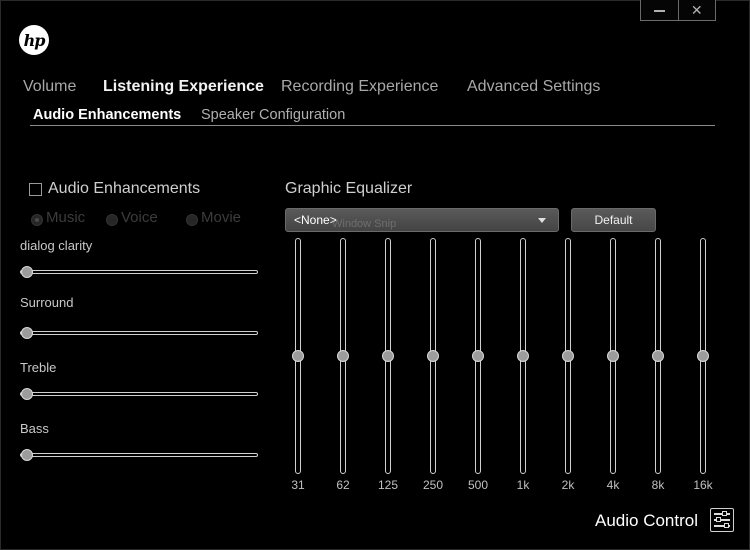  I want to click on eq-band-4k-label: 4k, so click(613, 485).